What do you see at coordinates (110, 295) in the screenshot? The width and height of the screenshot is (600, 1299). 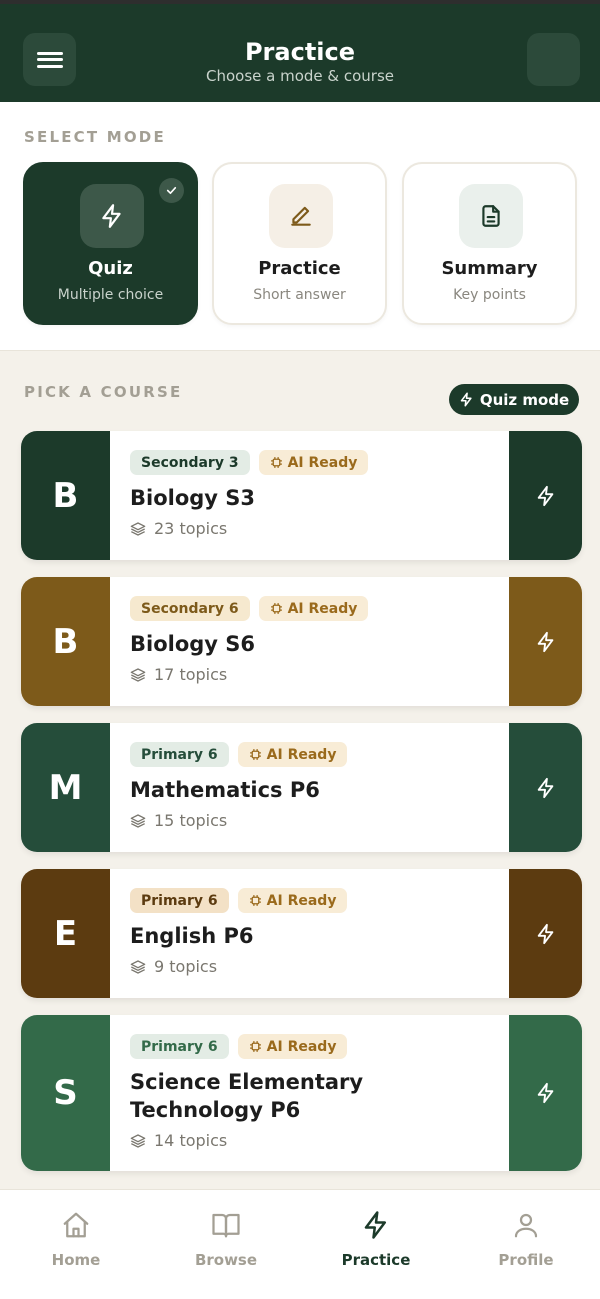 I see `mode-subtitle: Multiple choice` at bounding box center [110, 295].